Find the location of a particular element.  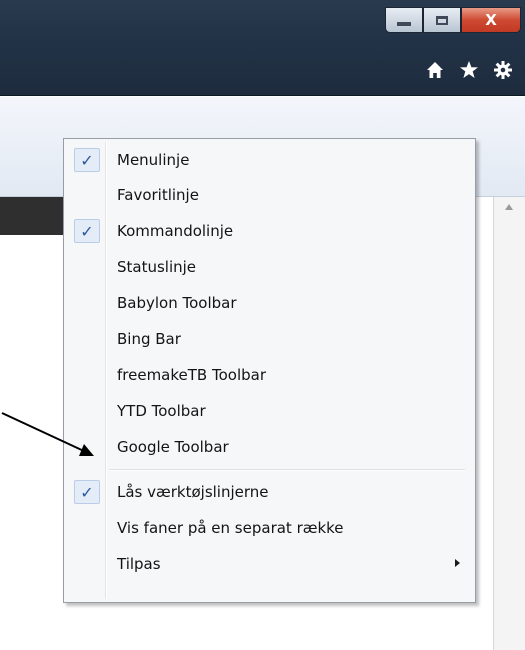

menu-item-label: Vis faner på en separat række is located at coordinates (230, 528).